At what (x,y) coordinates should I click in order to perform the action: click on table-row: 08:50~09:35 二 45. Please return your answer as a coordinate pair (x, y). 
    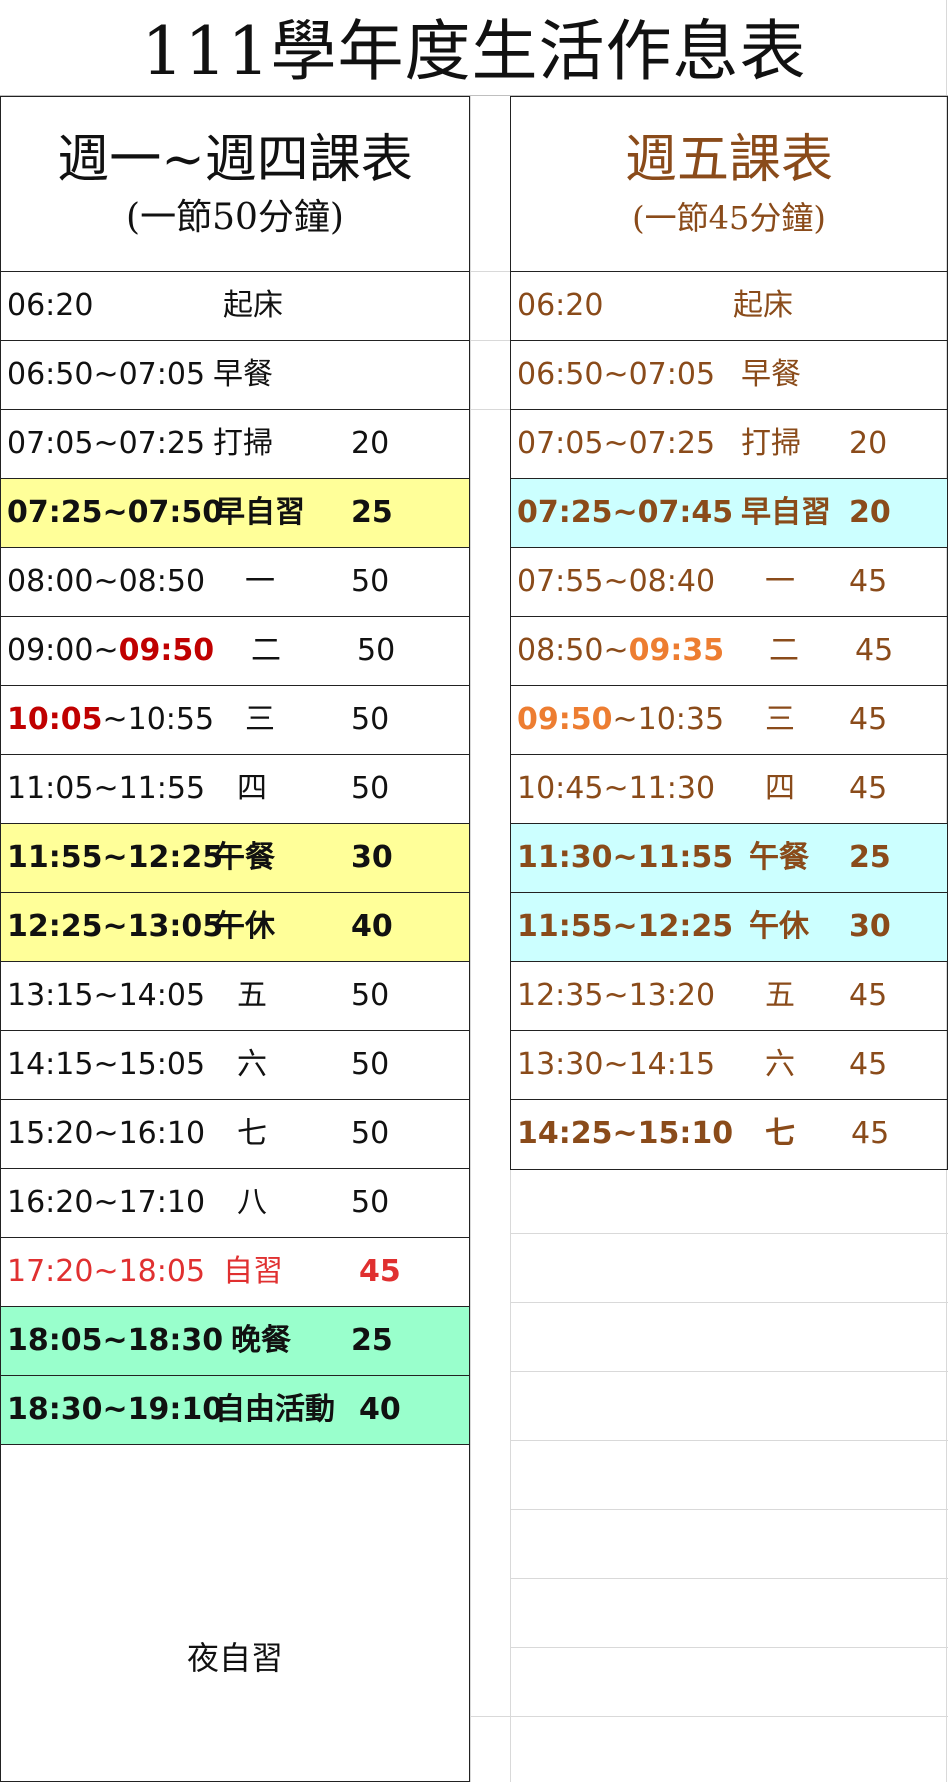
    Looking at the image, I should click on (729, 651).